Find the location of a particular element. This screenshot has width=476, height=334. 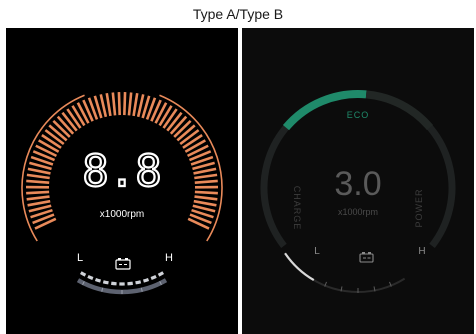

type-a-fuel-high-label: H is located at coordinates (169, 258).